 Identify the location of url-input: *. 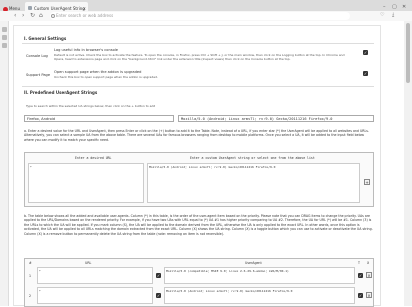
(86, 183).